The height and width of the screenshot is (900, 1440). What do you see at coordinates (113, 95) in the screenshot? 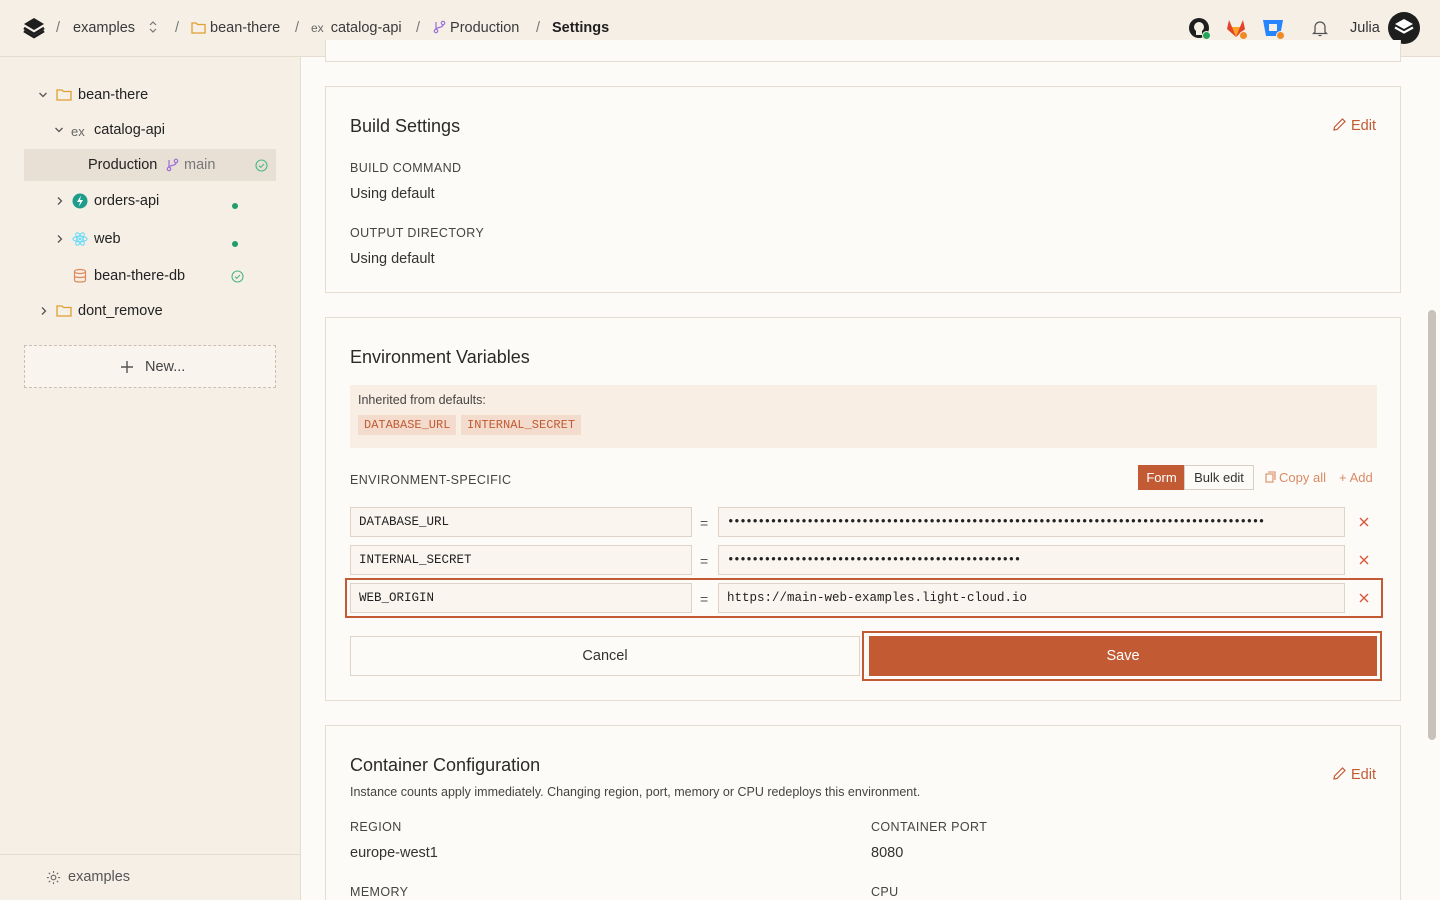
I see `sidebar-item-label: bean-there` at bounding box center [113, 95].